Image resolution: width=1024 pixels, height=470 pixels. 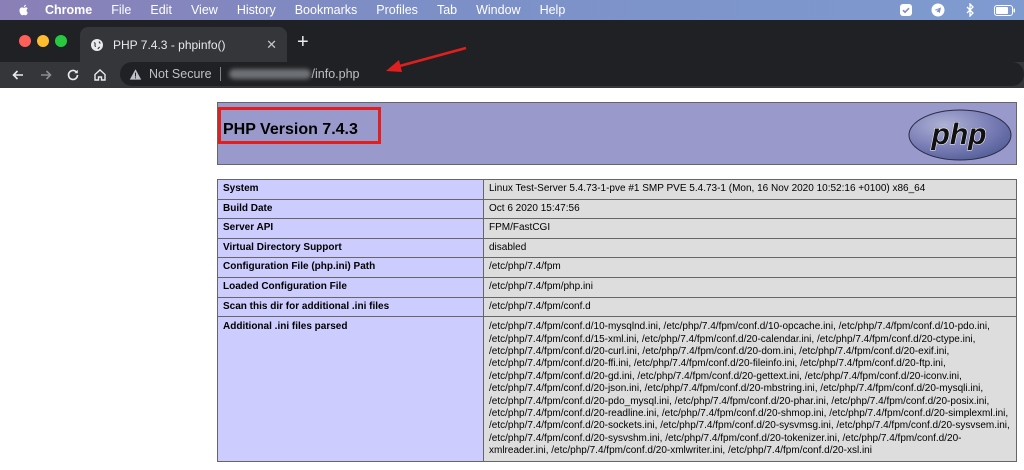 I want to click on row-label: System, so click(x=350, y=189).